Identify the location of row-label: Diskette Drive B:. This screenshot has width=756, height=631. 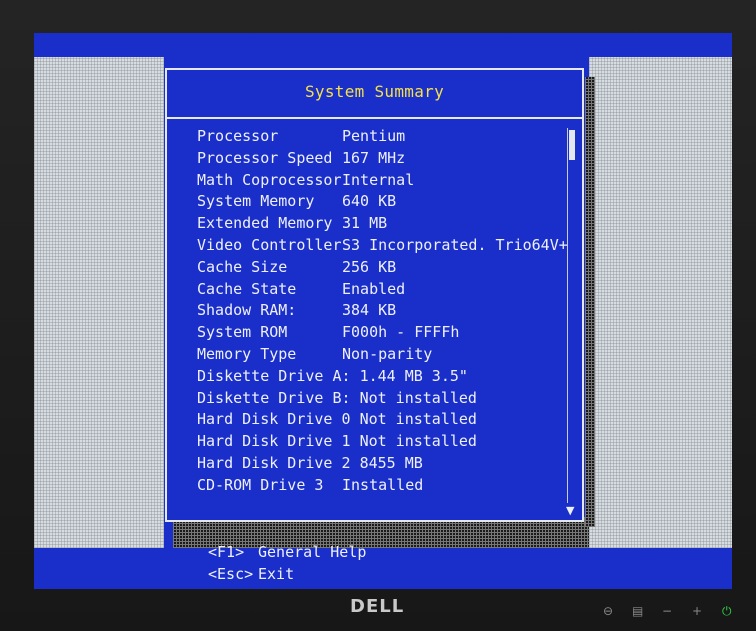
(274, 397).